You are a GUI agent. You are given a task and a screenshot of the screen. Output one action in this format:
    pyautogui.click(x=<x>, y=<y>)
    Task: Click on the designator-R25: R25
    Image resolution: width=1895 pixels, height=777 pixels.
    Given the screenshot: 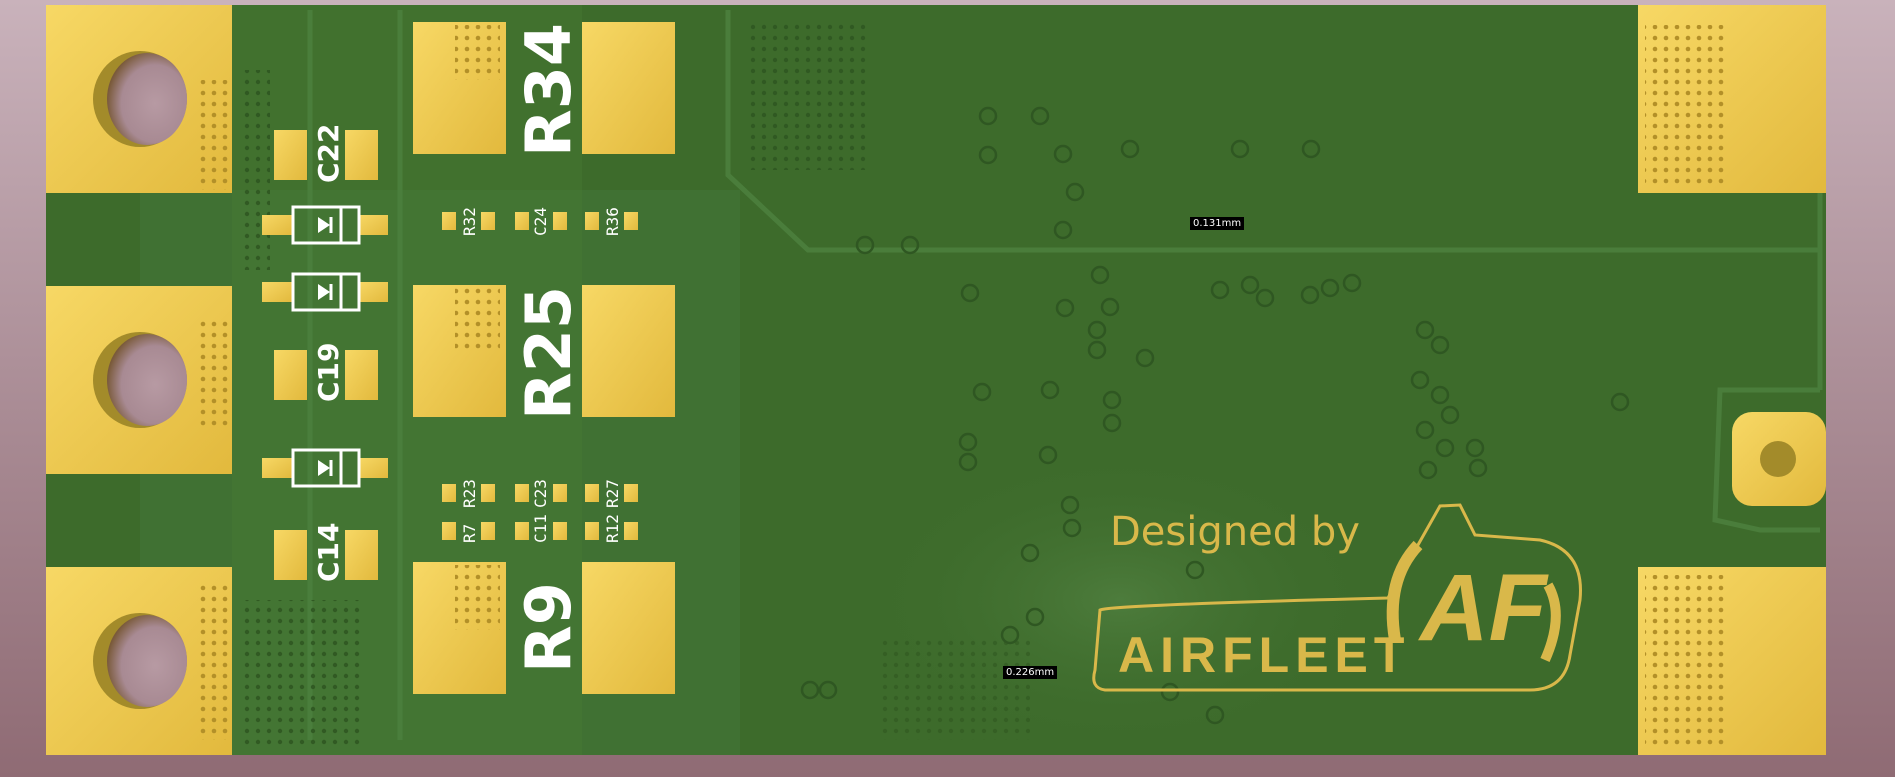 What is the action you would take?
    pyautogui.click(x=548, y=353)
    